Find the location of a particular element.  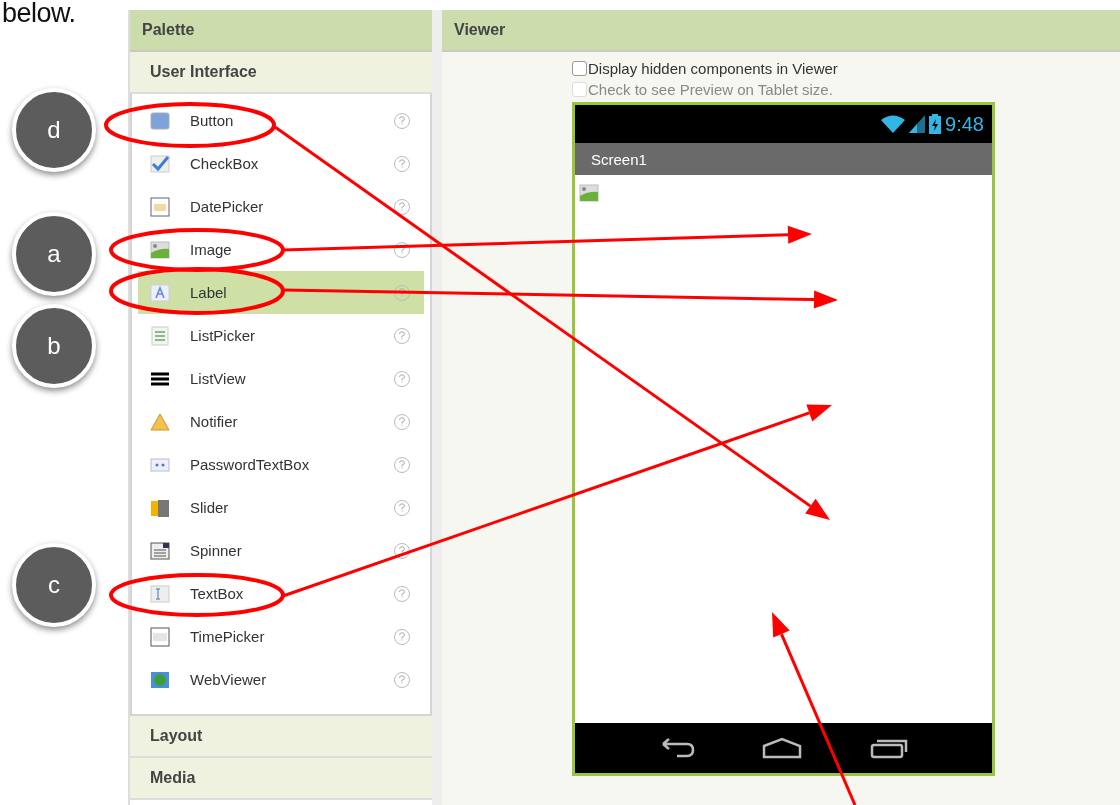

recent-apps-icon is located at coordinates (889, 748).